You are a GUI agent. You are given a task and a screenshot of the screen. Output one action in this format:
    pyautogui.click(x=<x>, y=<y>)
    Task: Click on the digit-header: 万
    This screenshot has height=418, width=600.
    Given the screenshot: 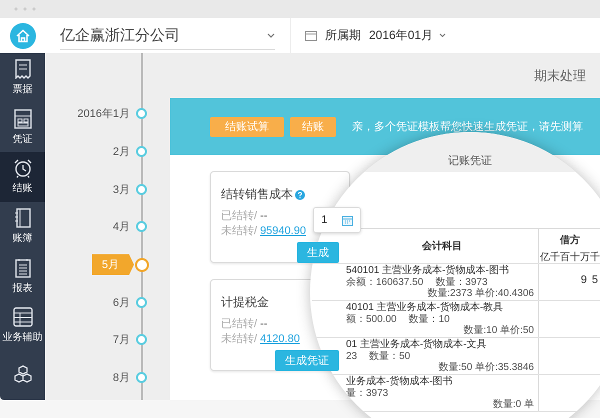 What is the action you would take?
    pyautogui.click(x=585, y=257)
    